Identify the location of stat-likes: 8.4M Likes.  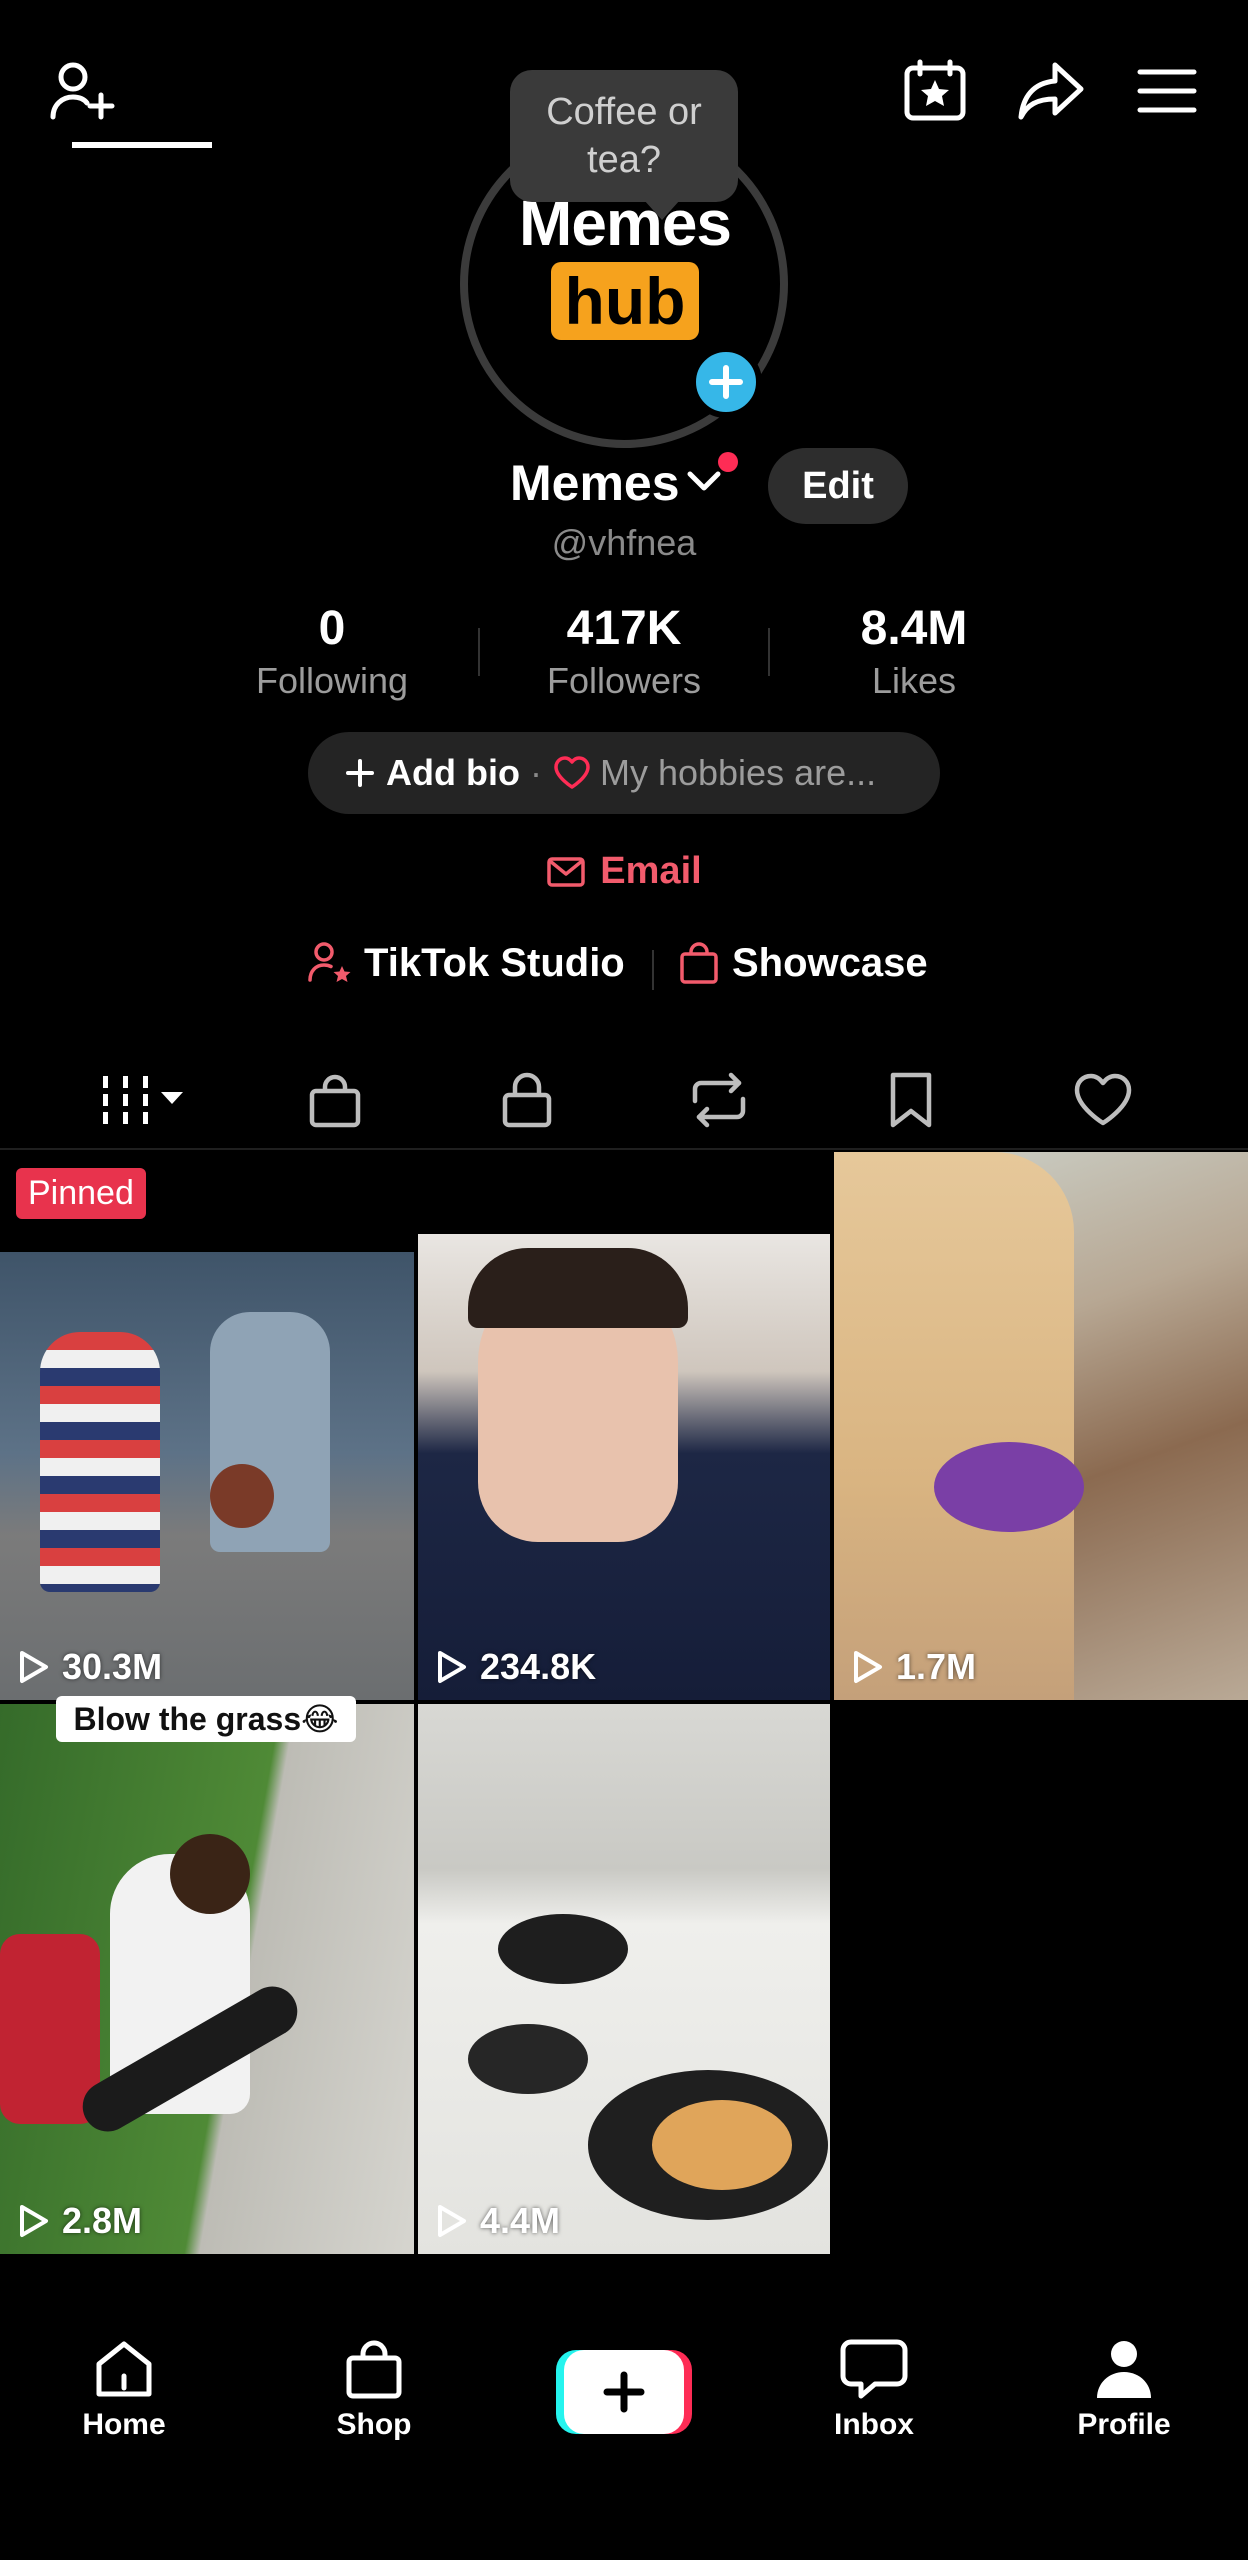
(914, 652).